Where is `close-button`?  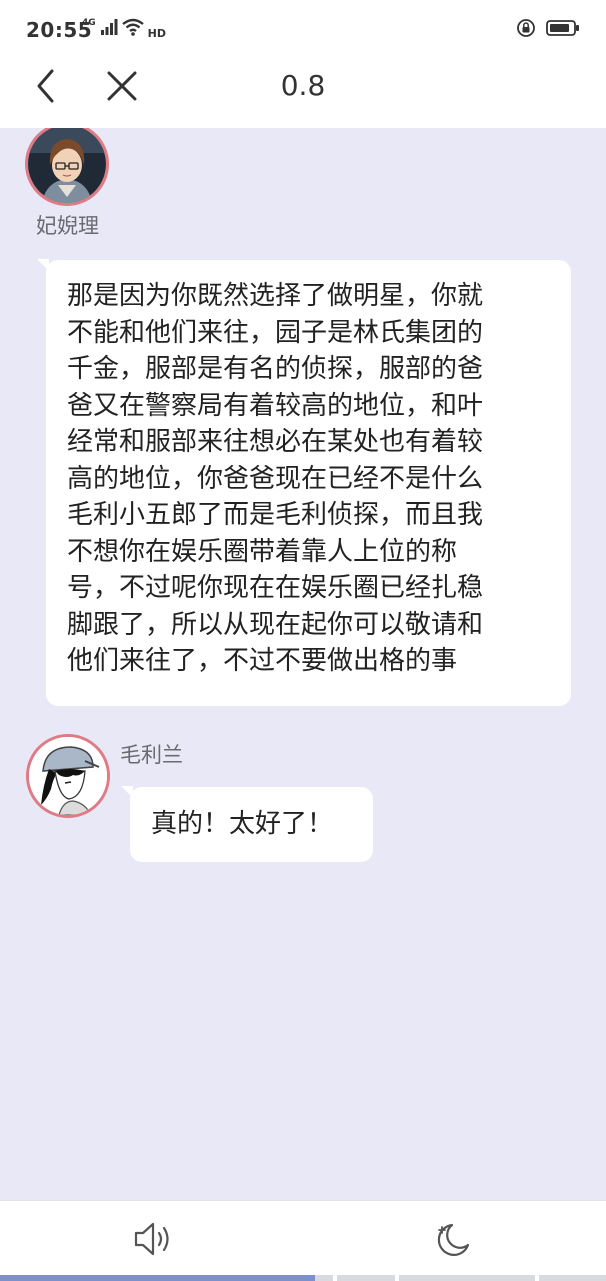
close-button is located at coordinates (122, 86).